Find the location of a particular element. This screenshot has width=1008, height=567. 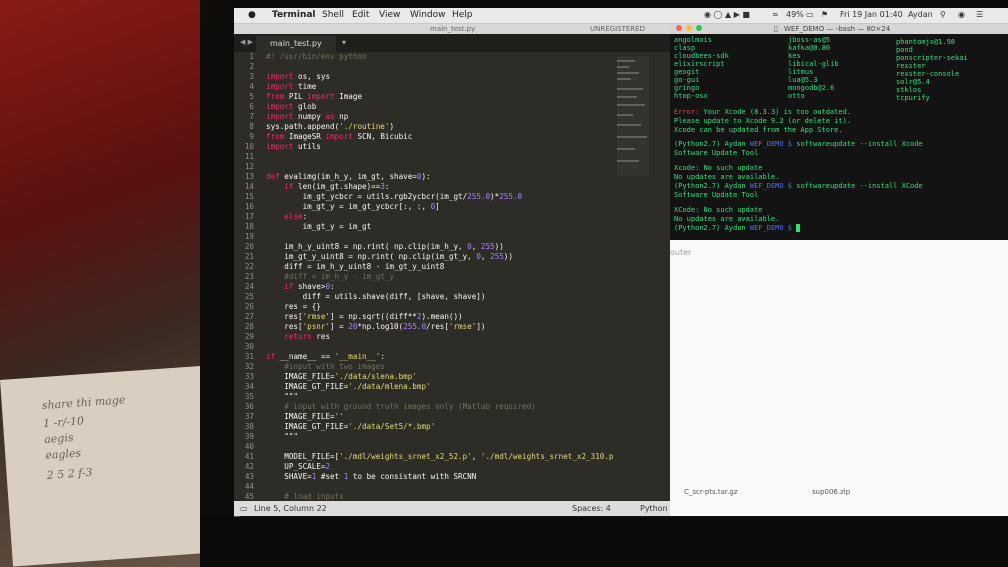

minimap is located at coordinates (633, 116).